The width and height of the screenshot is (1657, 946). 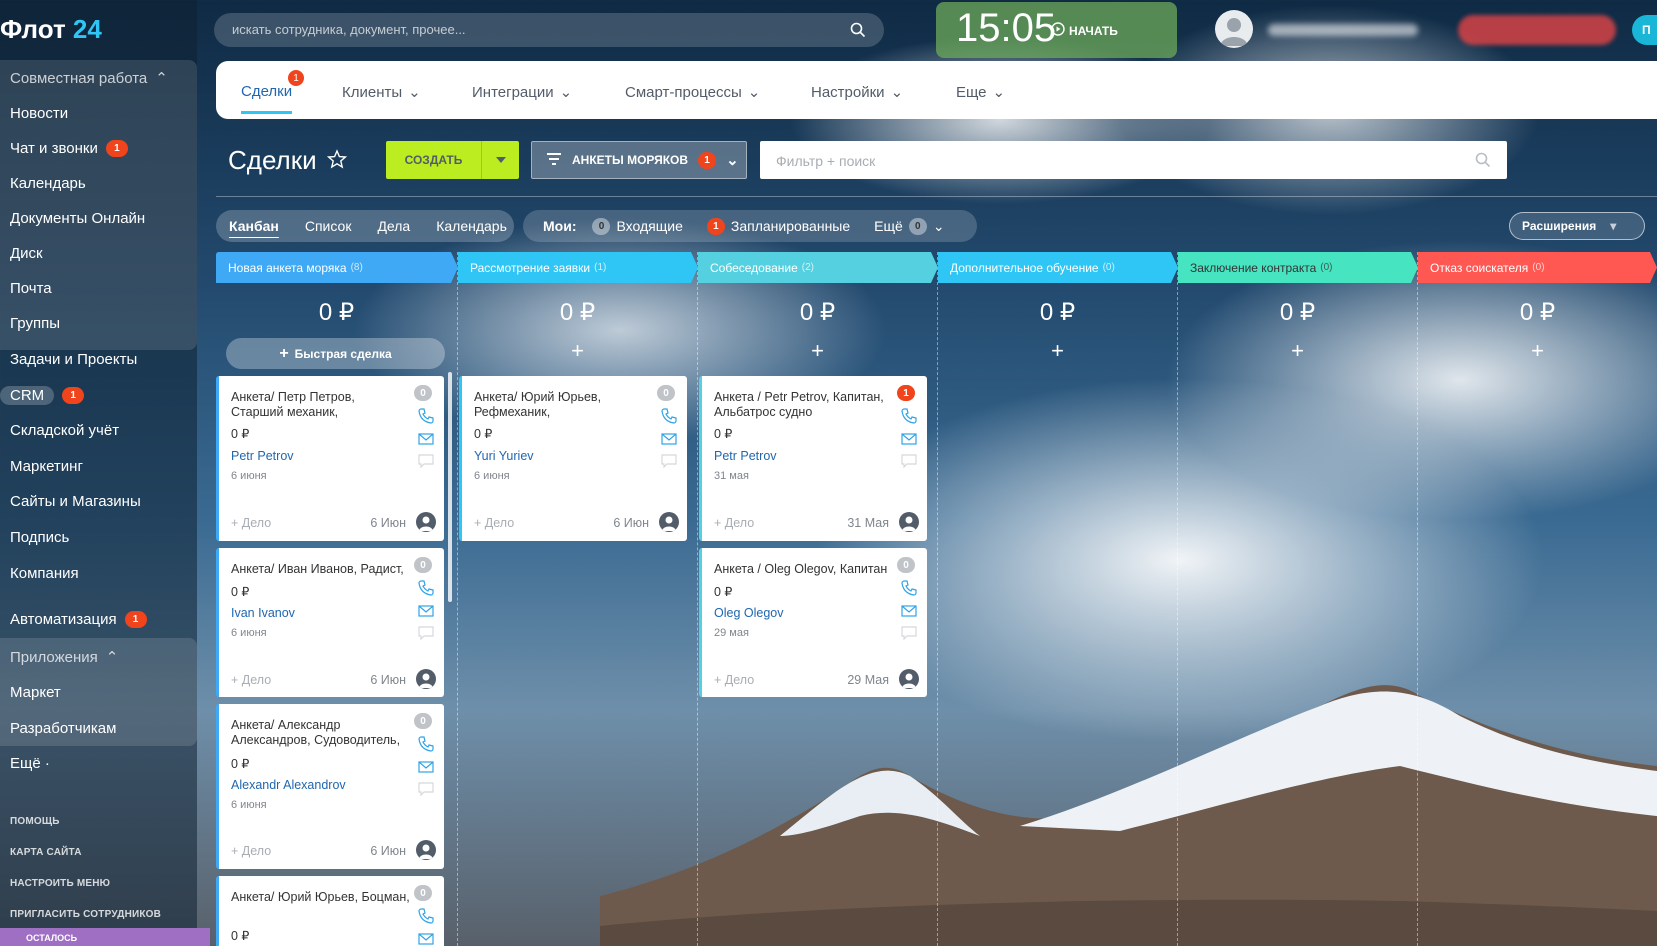 What do you see at coordinates (60, 883) in the screenshot?
I see `configure-menu-link: НАСТРОИТЬ МЕНЮ` at bounding box center [60, 883].